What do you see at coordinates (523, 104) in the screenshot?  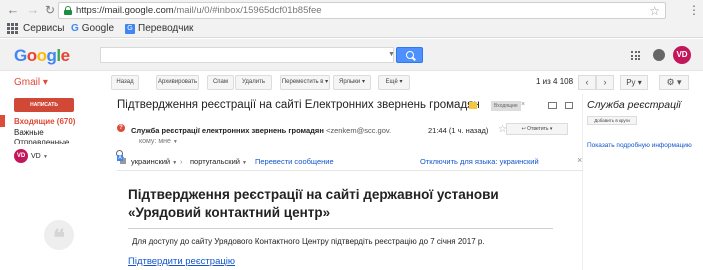 I see `remove-label-icon: ×` at bounding box center [523, 104].